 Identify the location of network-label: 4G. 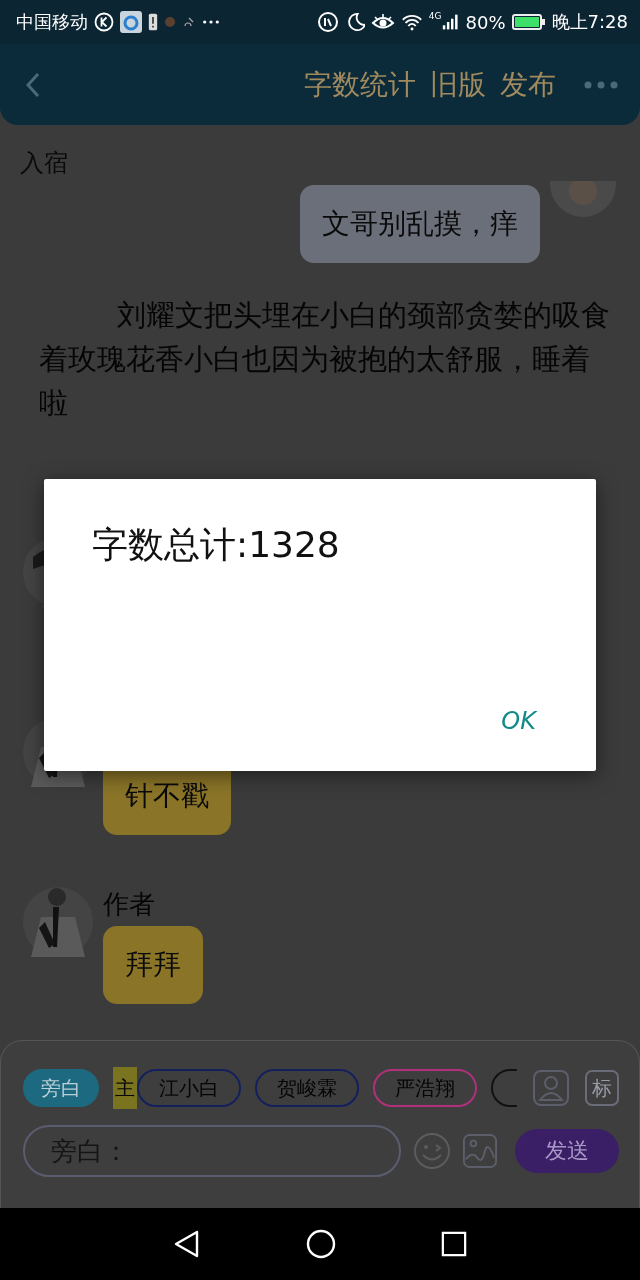
(435, 16).